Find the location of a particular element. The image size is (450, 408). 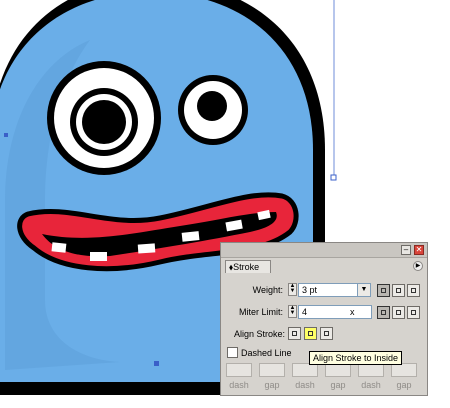

panel-titlebar: – ✕ is located at coordinates (324, 250).